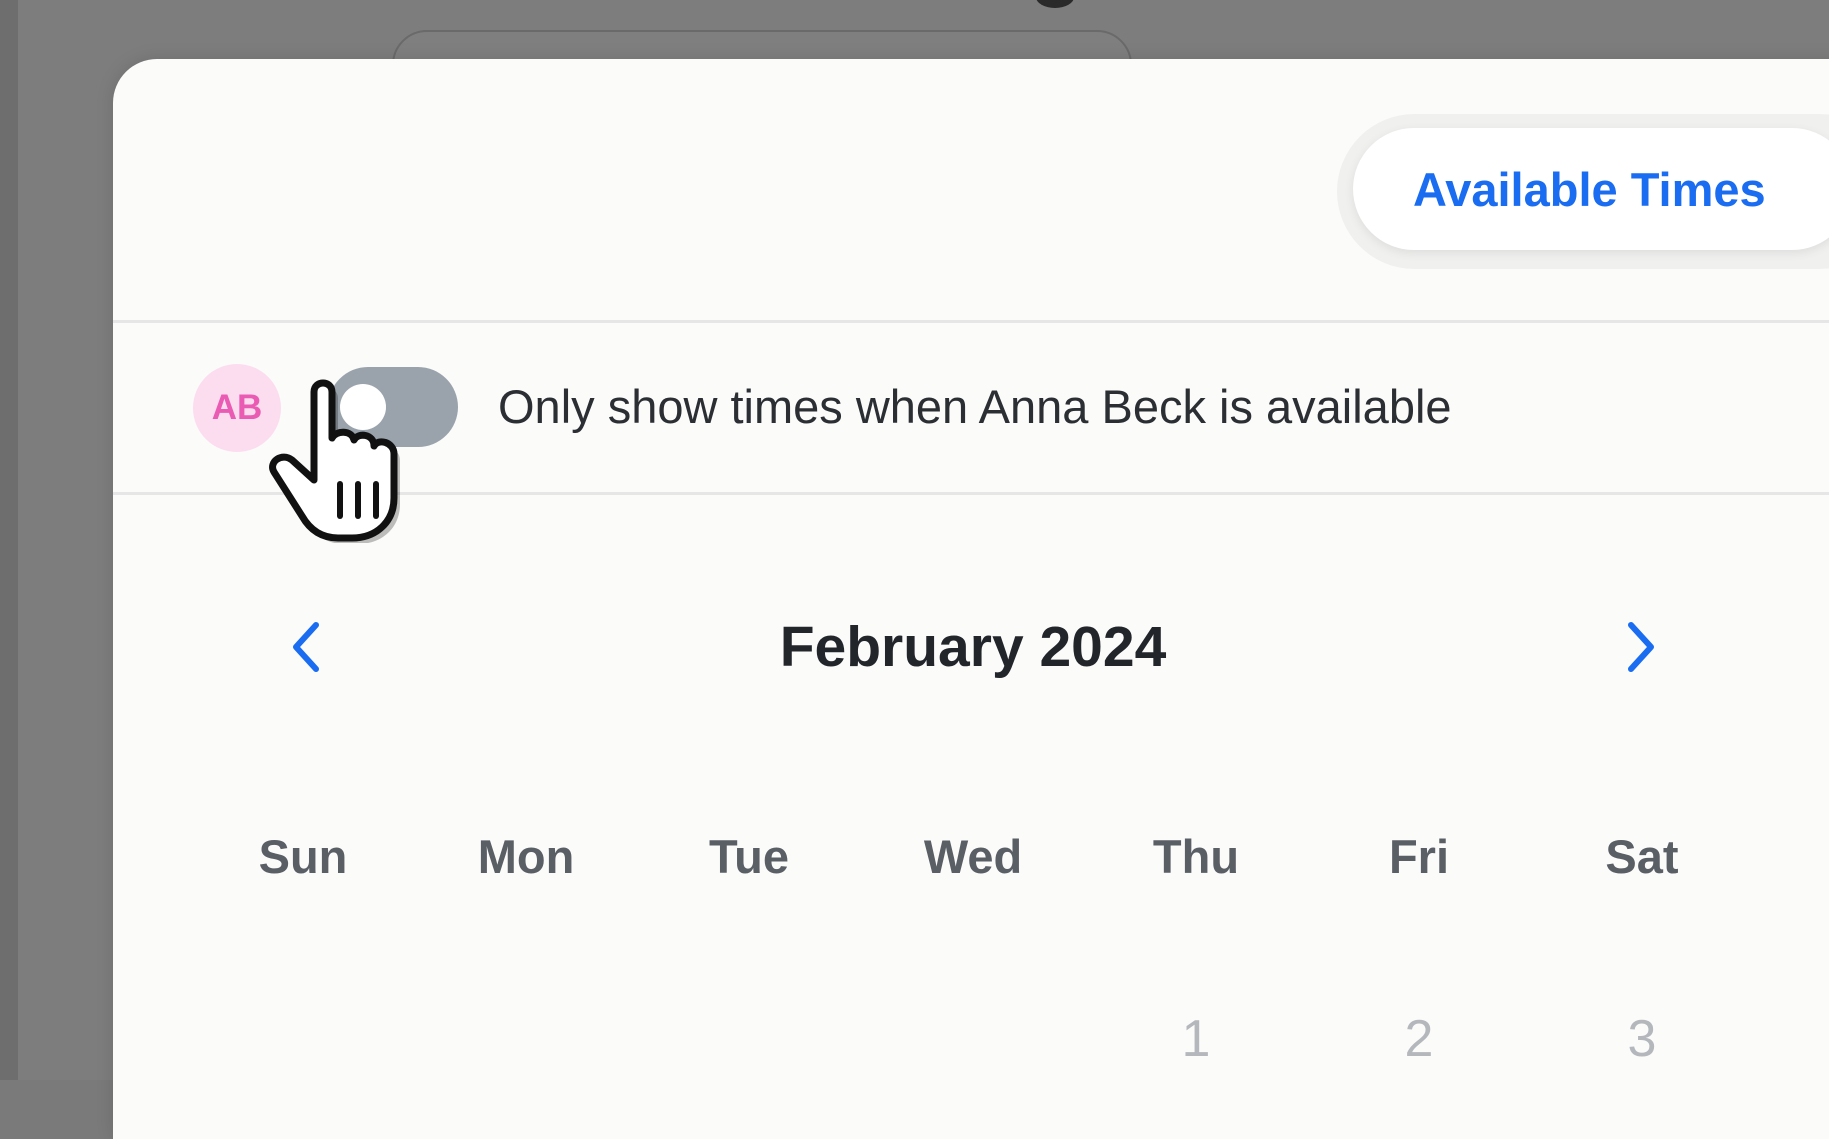  What do you see at coordinates (303, 856) in the screenshot?
I see `weekday-label: Sun` at bounding box center [303, 856].